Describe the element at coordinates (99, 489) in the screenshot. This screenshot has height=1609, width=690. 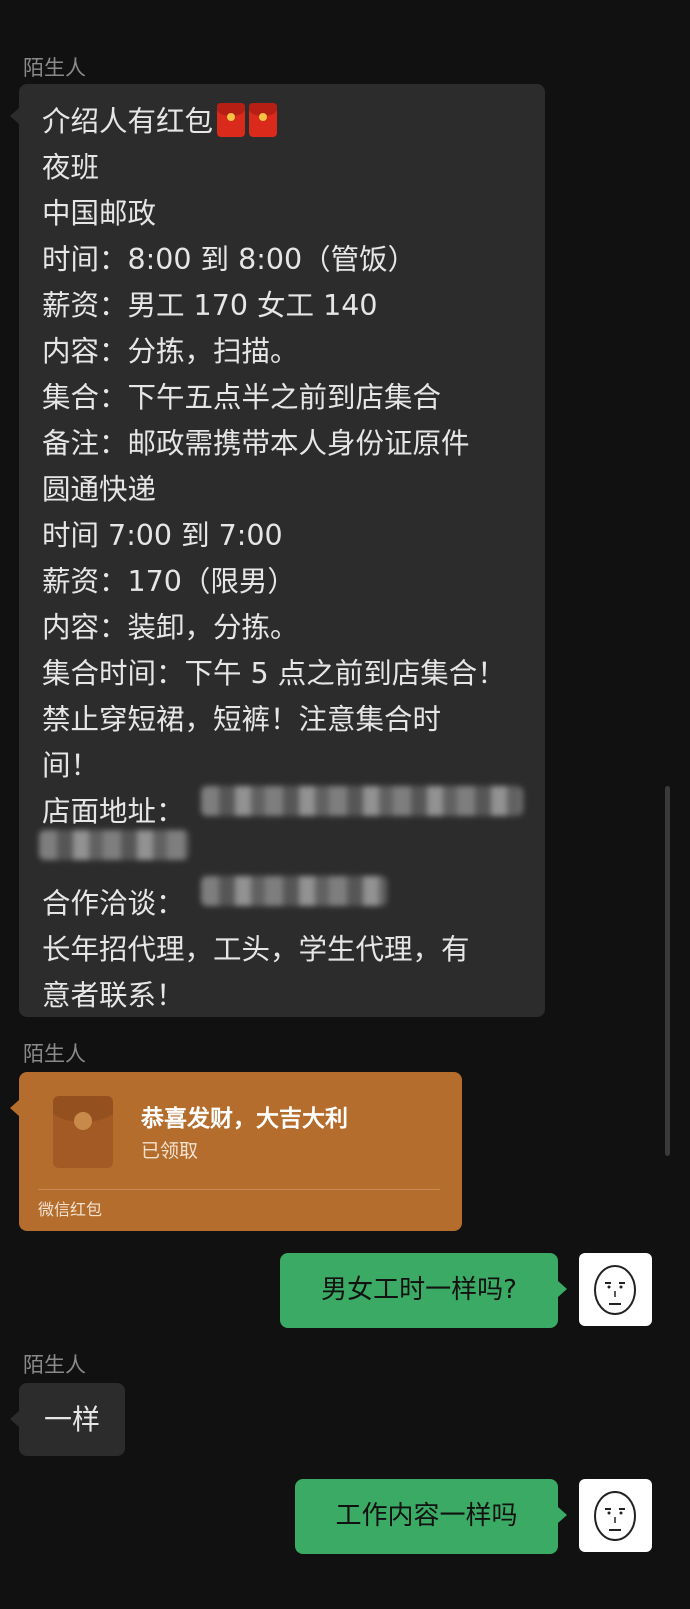
I see `message-line: 圆通快递` at that location.